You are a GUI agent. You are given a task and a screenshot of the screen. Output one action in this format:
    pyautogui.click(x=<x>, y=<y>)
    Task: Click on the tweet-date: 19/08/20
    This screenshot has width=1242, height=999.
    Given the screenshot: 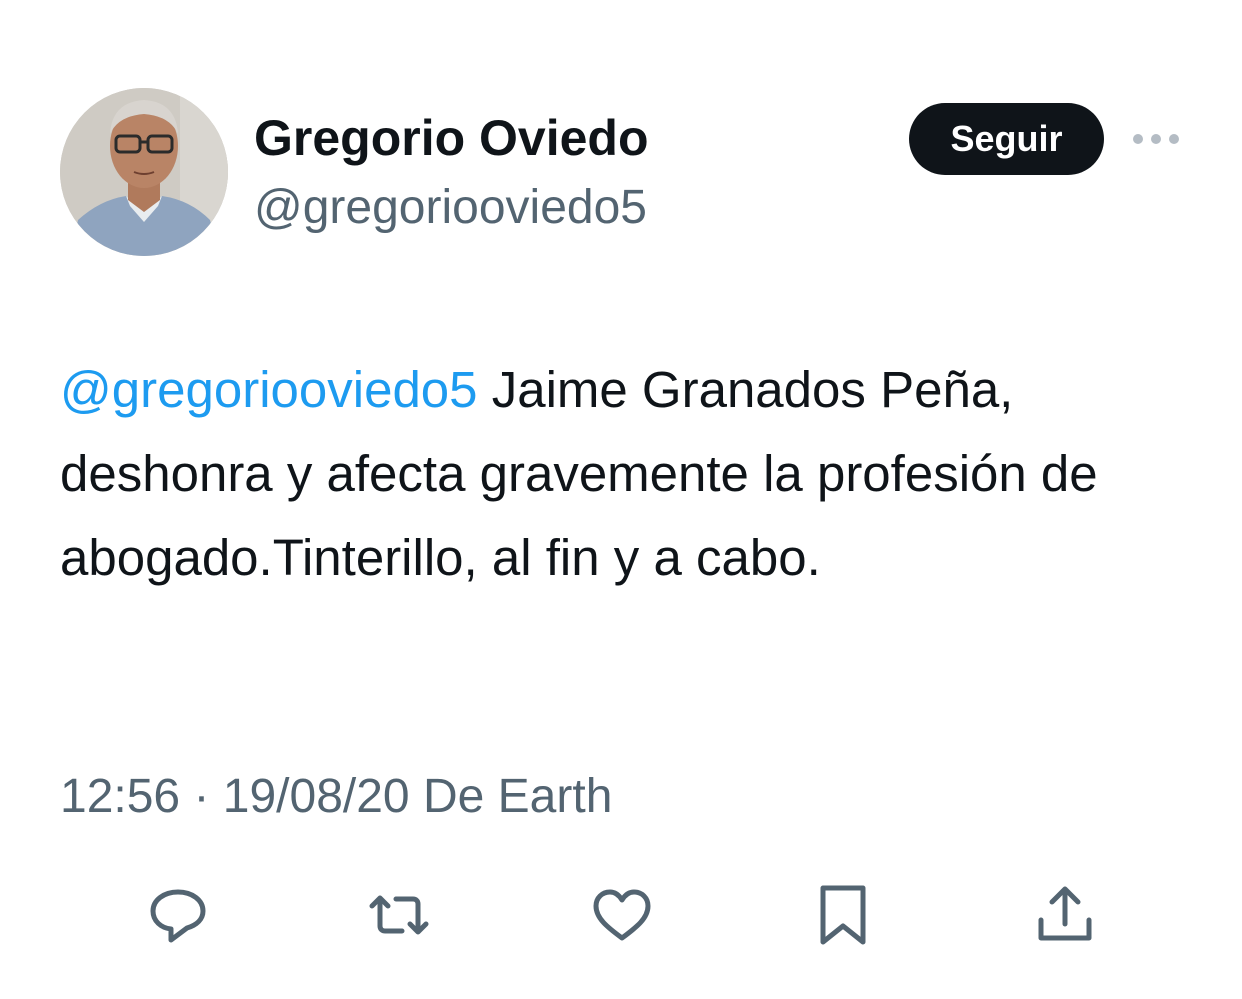 What is the action you would take?
    pyautogui.click(x=316, y=796)
    